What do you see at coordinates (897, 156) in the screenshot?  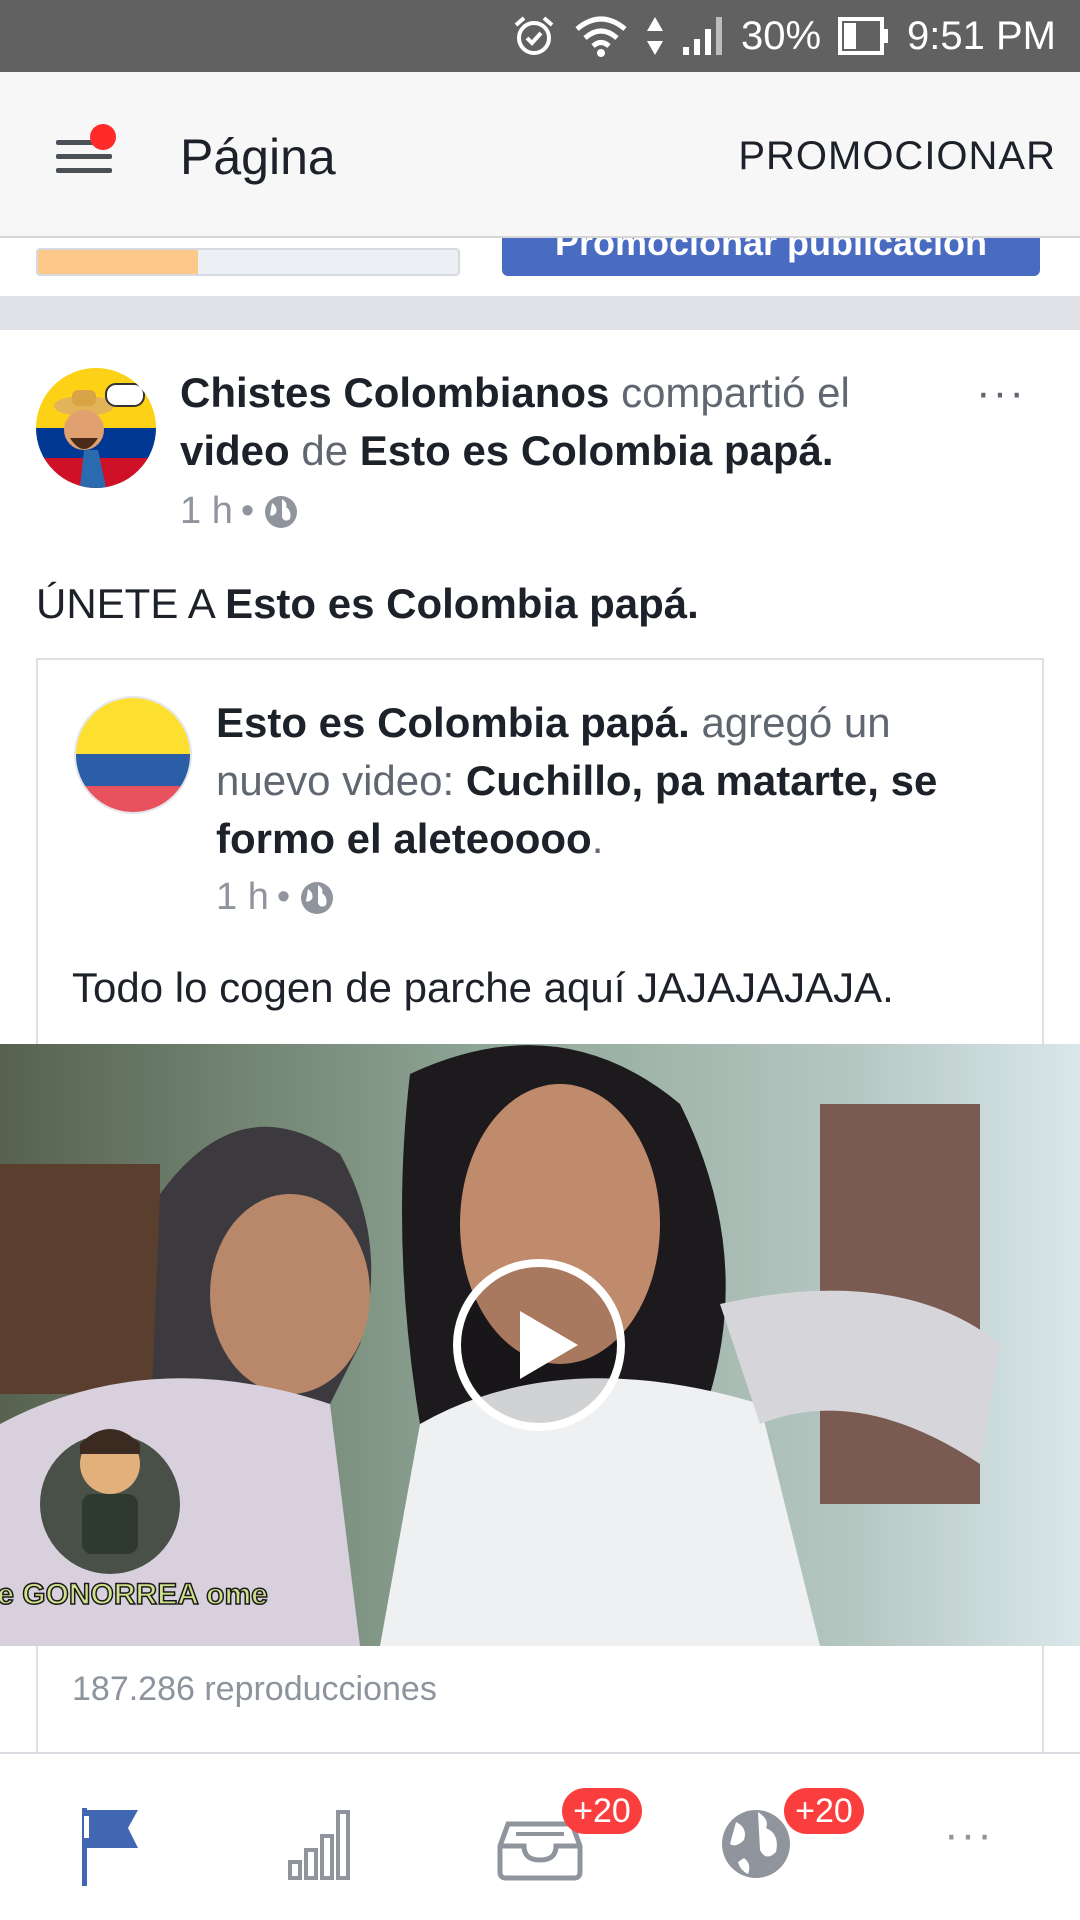 I see `promote-button: PROMOCIONAR` at bounding box center [897, 156].